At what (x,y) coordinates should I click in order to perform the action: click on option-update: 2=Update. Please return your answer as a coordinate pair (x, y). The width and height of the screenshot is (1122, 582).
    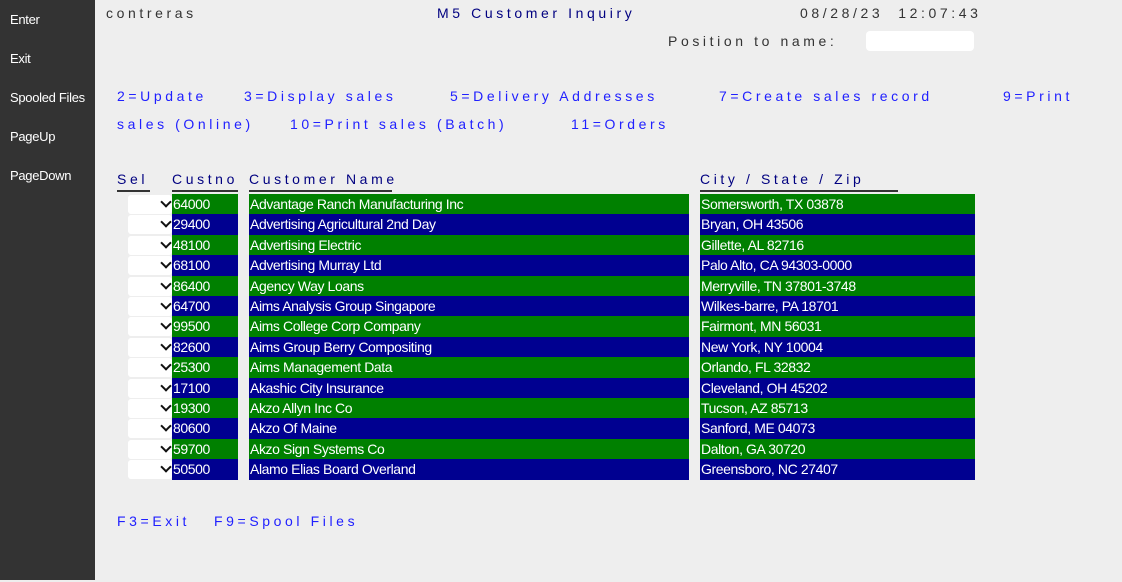
    Looking at the image, I should click on (162, 96).